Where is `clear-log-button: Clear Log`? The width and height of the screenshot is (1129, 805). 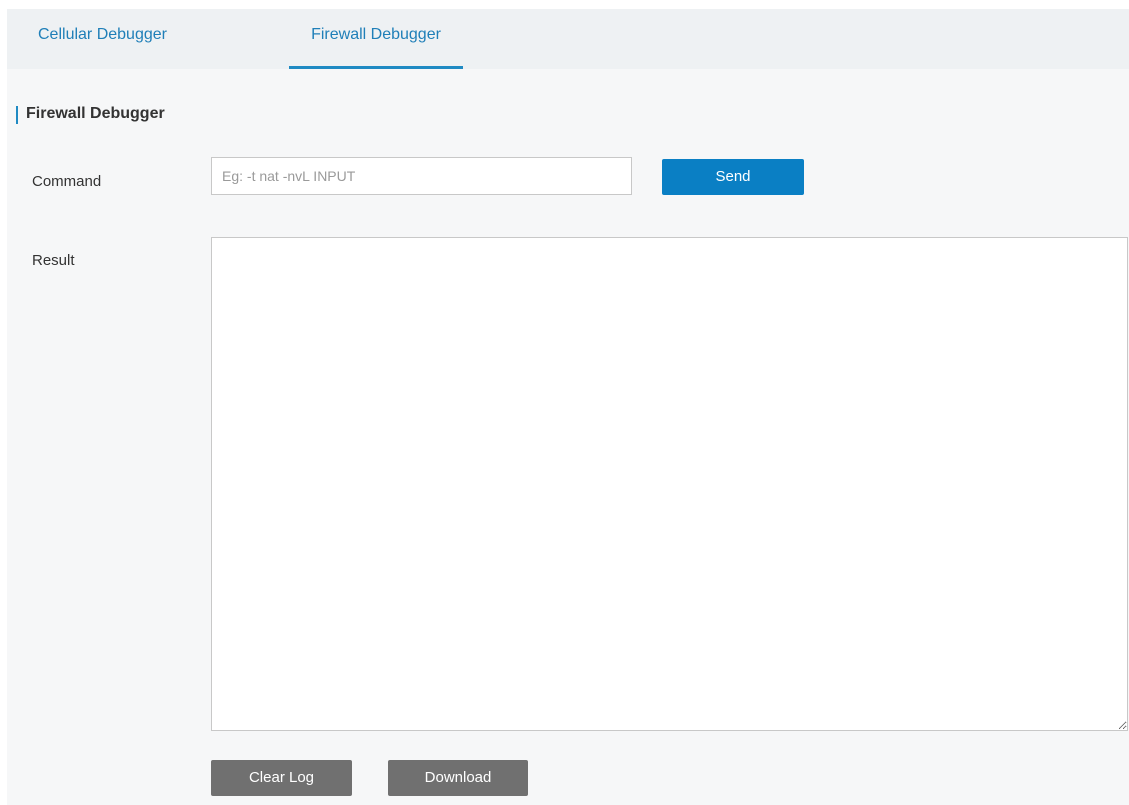 clear-log-button: Clear Log is located at coordinates (281, 778).